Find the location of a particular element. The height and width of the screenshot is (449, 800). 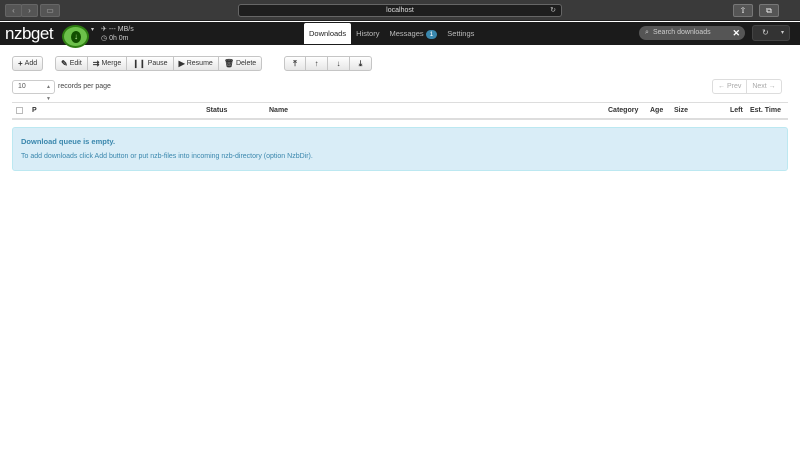

share-icon: ⇧ is located at coordinates (743, 10).